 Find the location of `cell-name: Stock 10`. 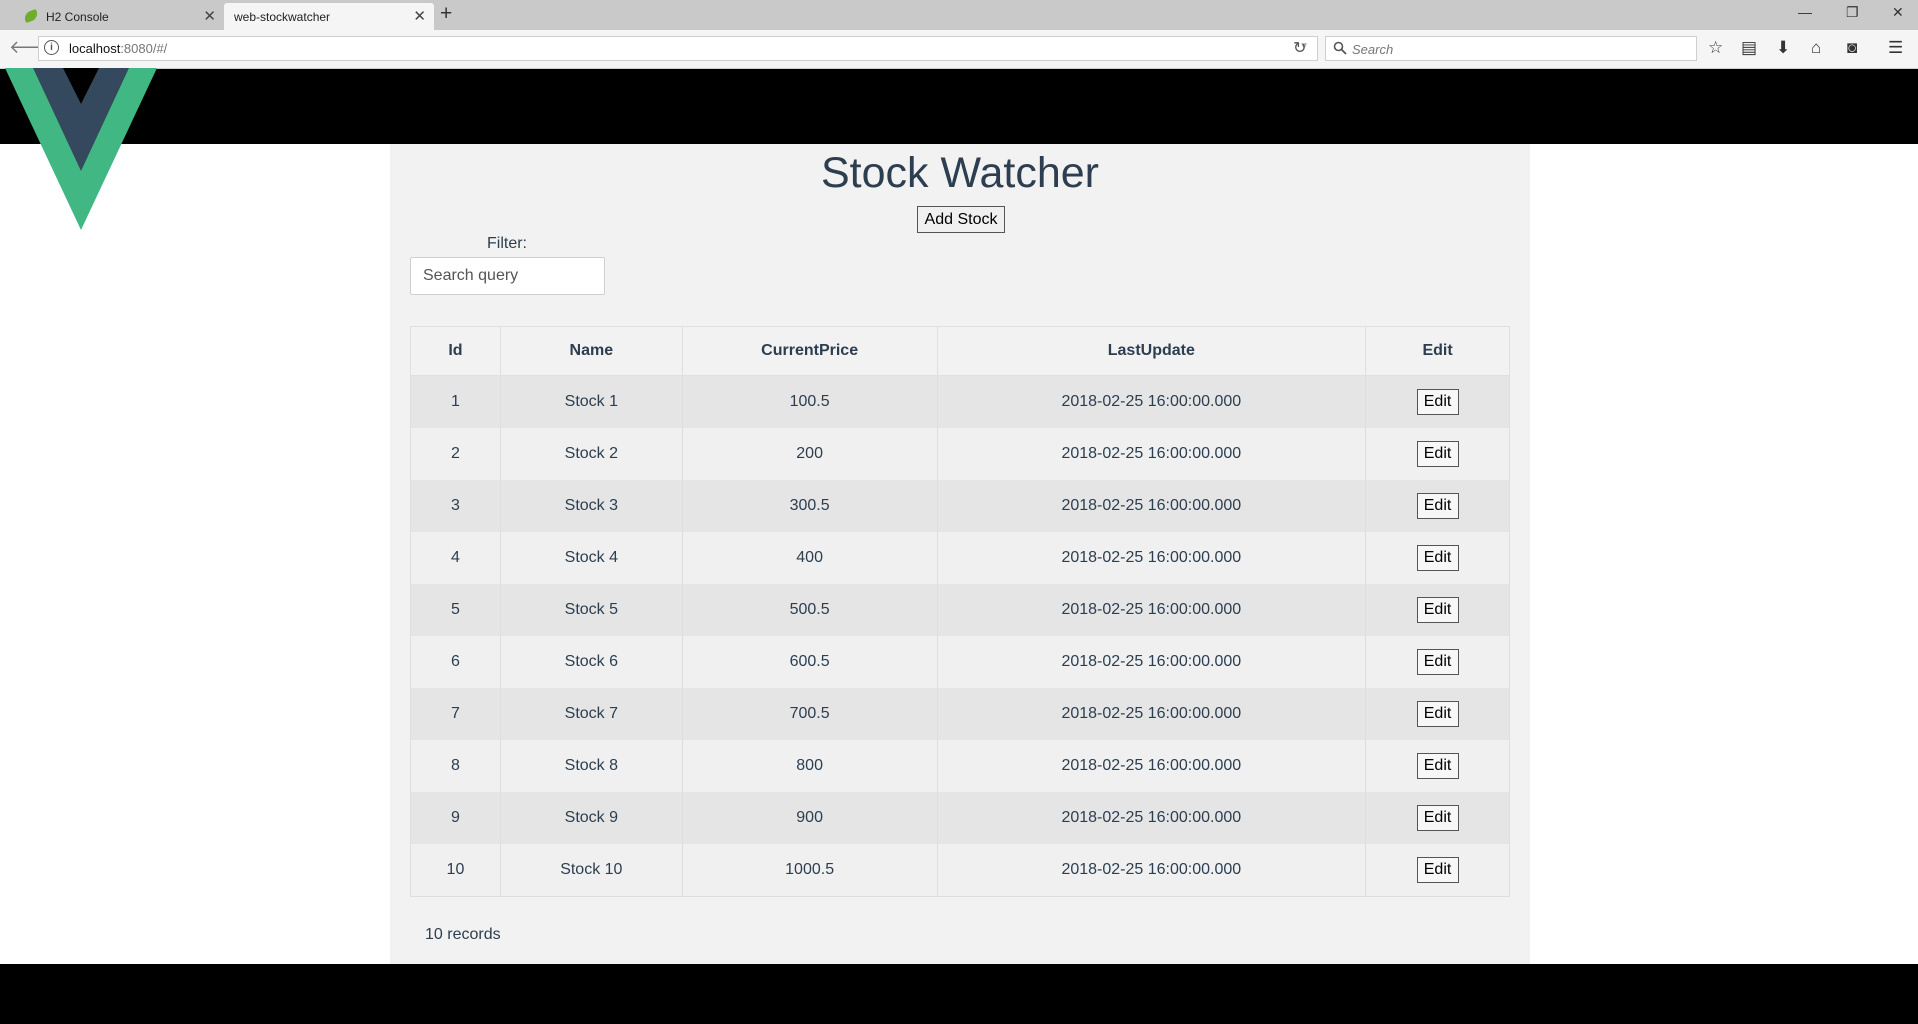

cell-name: Stock 10 is located at coordinates (591, 870).